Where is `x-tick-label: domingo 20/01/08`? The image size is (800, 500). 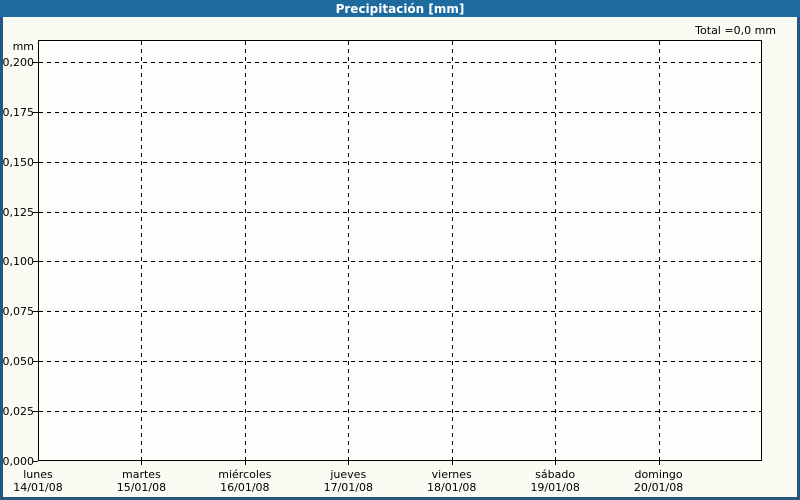 x-tick-label: domingo 20/01/08 is located at coordinates (659, 481).